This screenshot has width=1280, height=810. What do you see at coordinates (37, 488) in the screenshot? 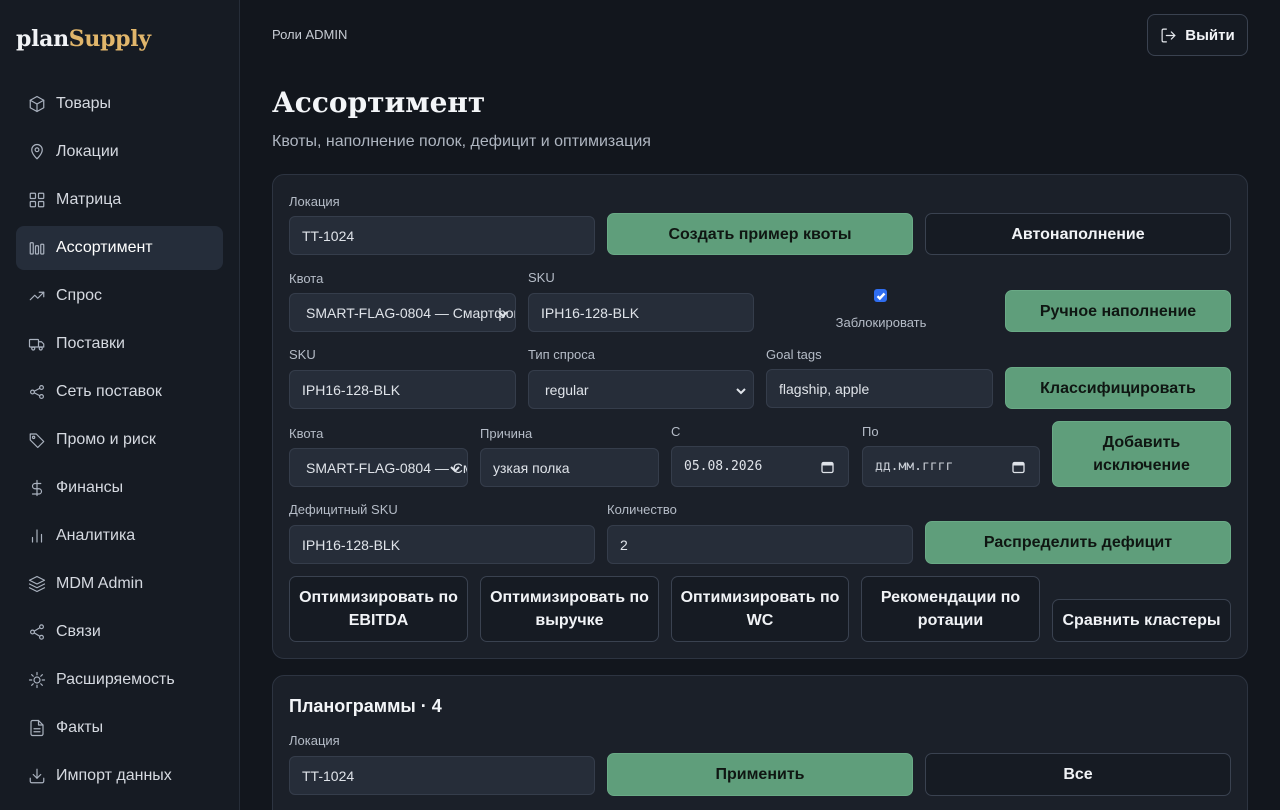
I see `dollar-icon` at bounding box center [37, 488].